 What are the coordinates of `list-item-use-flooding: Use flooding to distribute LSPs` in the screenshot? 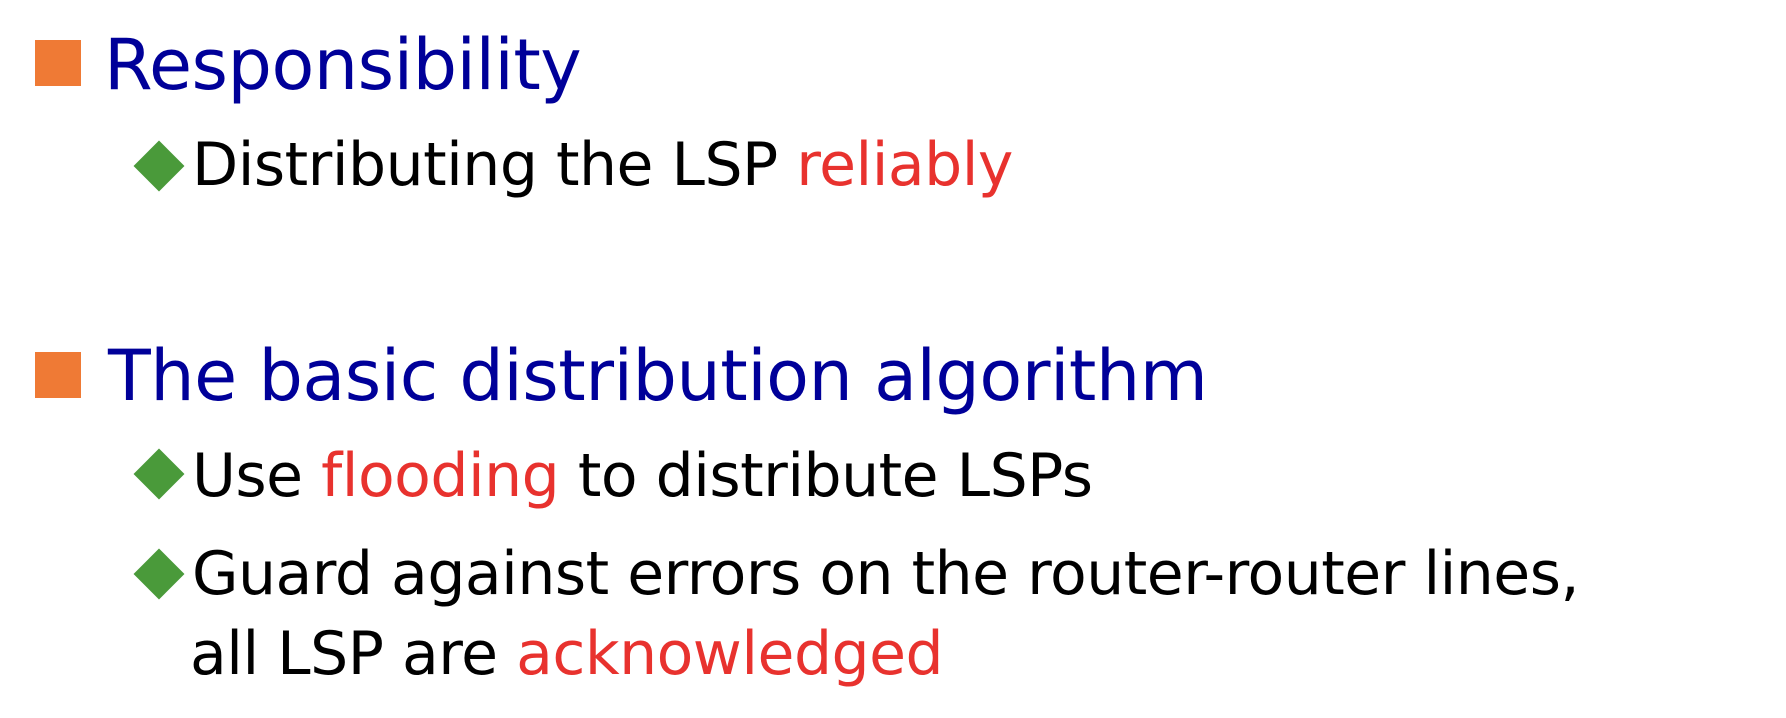 It's located at (642, 476).